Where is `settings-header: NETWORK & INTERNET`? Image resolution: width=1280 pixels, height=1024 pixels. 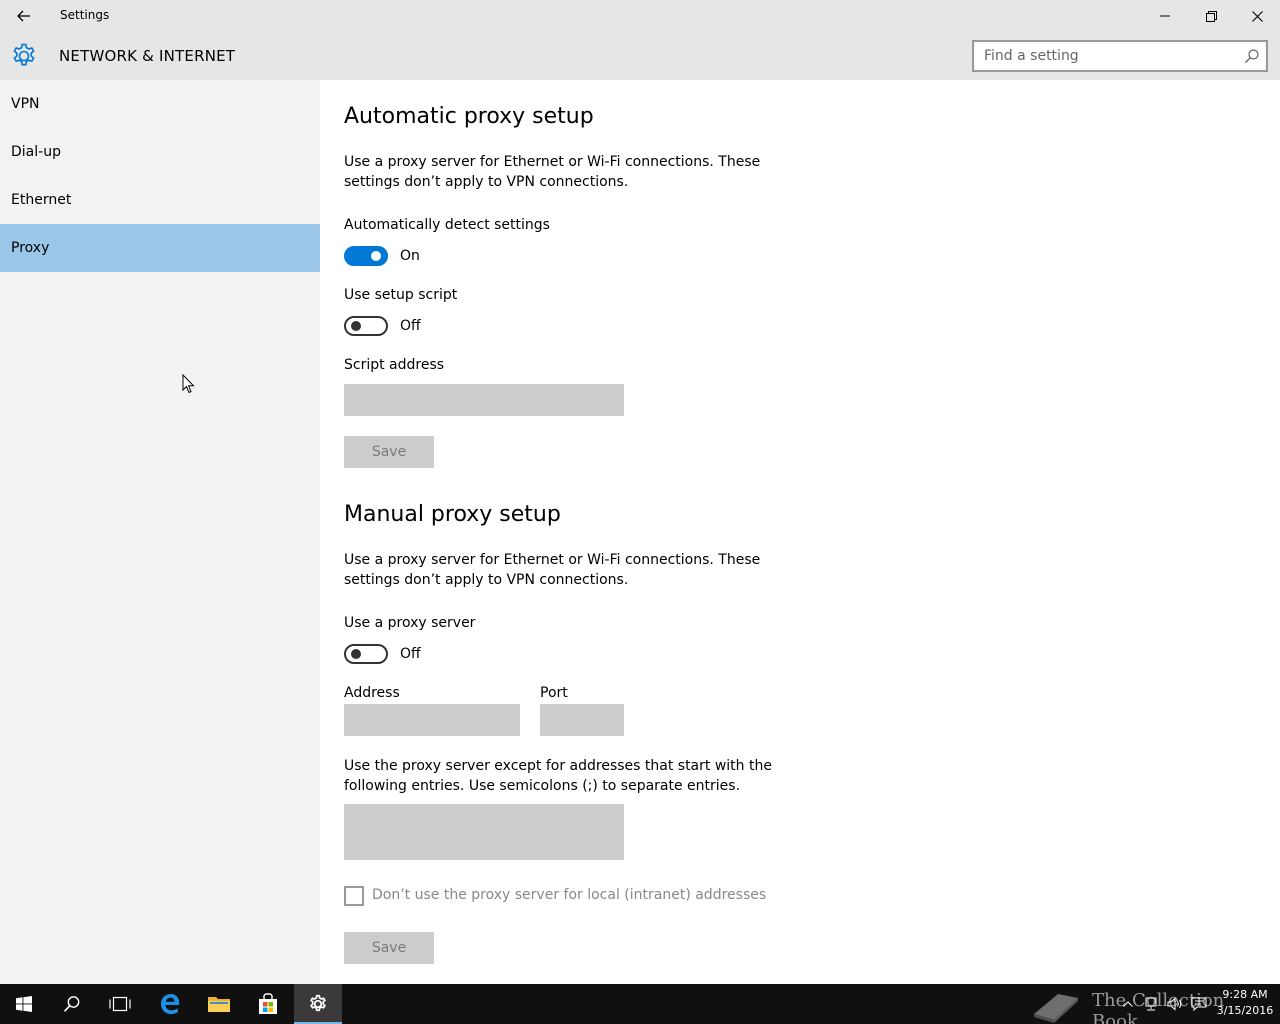
settings-header: NETWORK & INTERNET is located at coordinates (640, 56).